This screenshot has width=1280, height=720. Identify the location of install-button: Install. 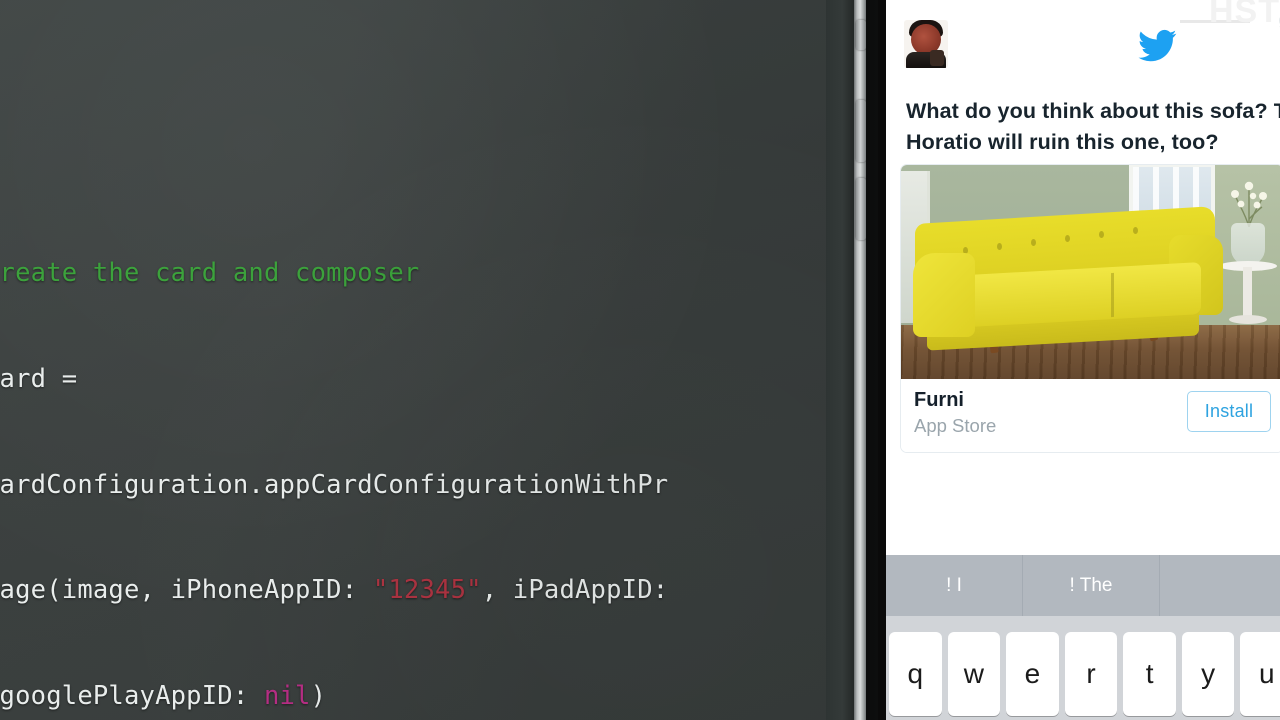
(1229, 411).